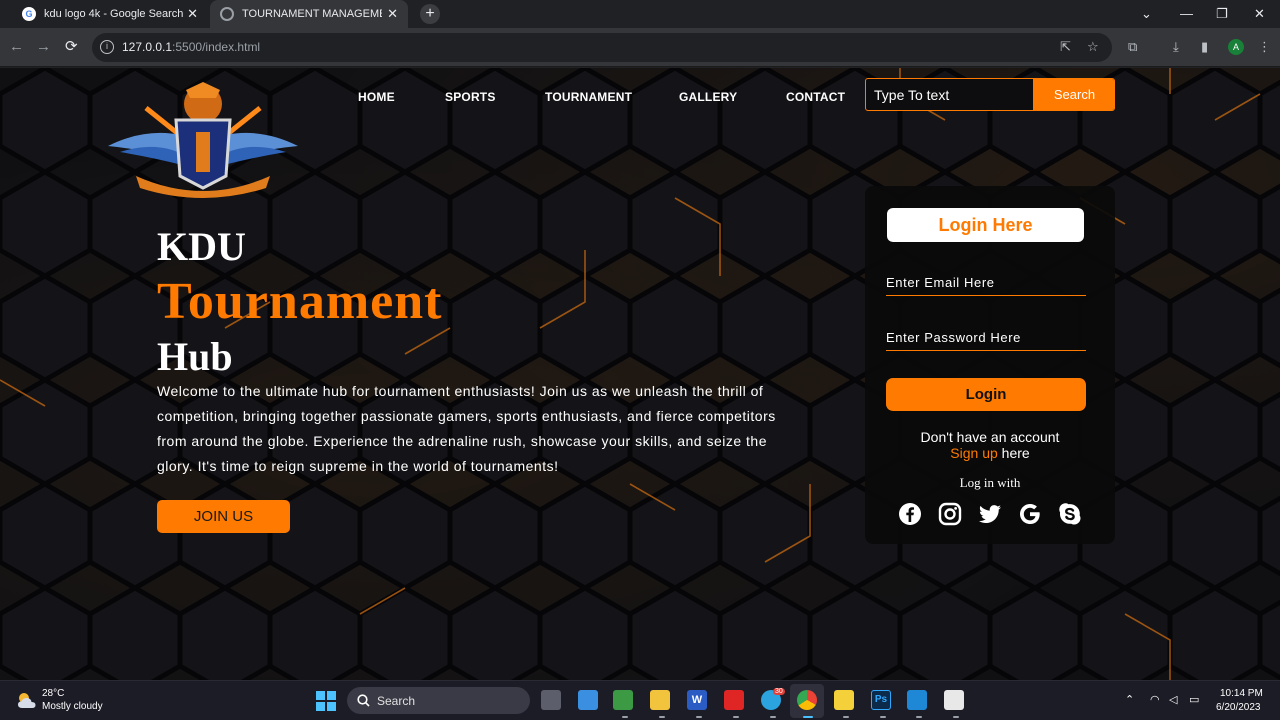 The width and height of the screenshot is (1280, 720). Describe the element at coordinates (917, 700) in the screenshot. I see `vscode-icon` at that location.